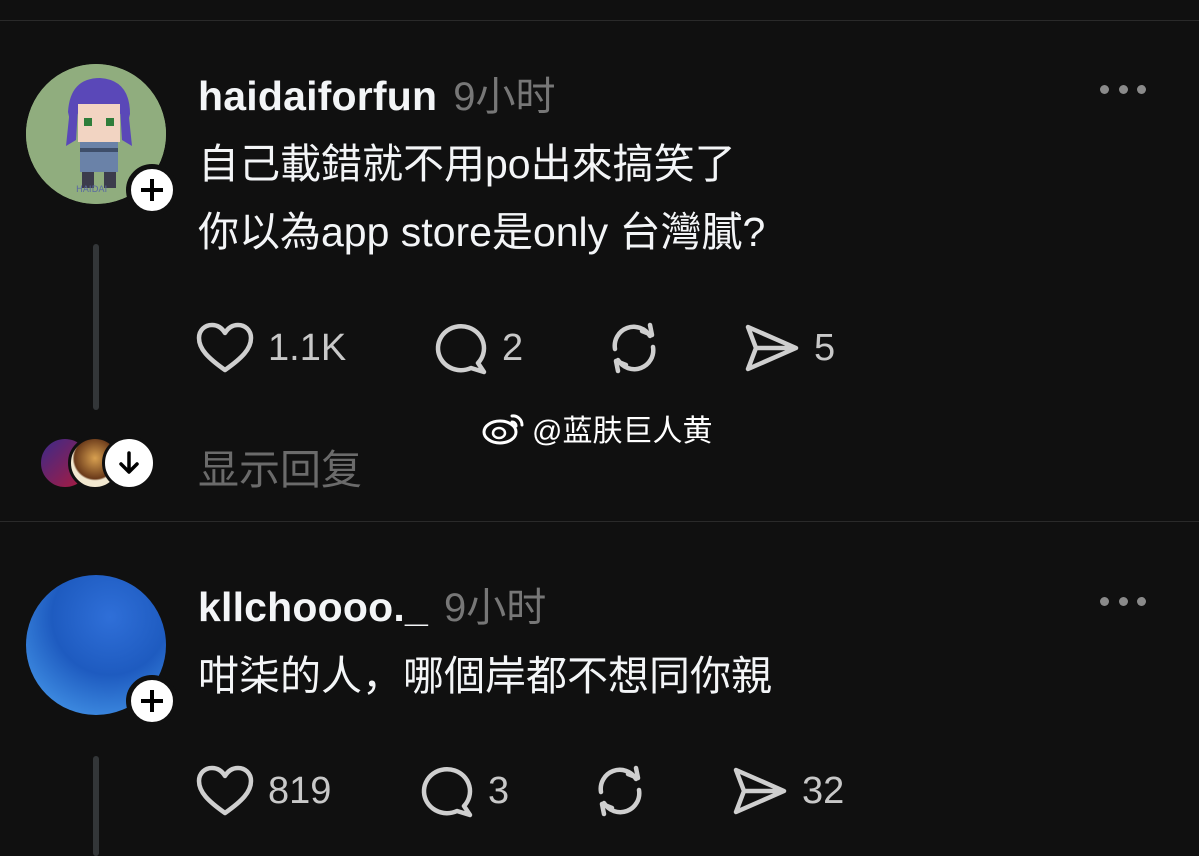  What do you see at coordinates (263, 791) in the screenshot?
I see `like-button: 819` at bounding box center [263, 791].